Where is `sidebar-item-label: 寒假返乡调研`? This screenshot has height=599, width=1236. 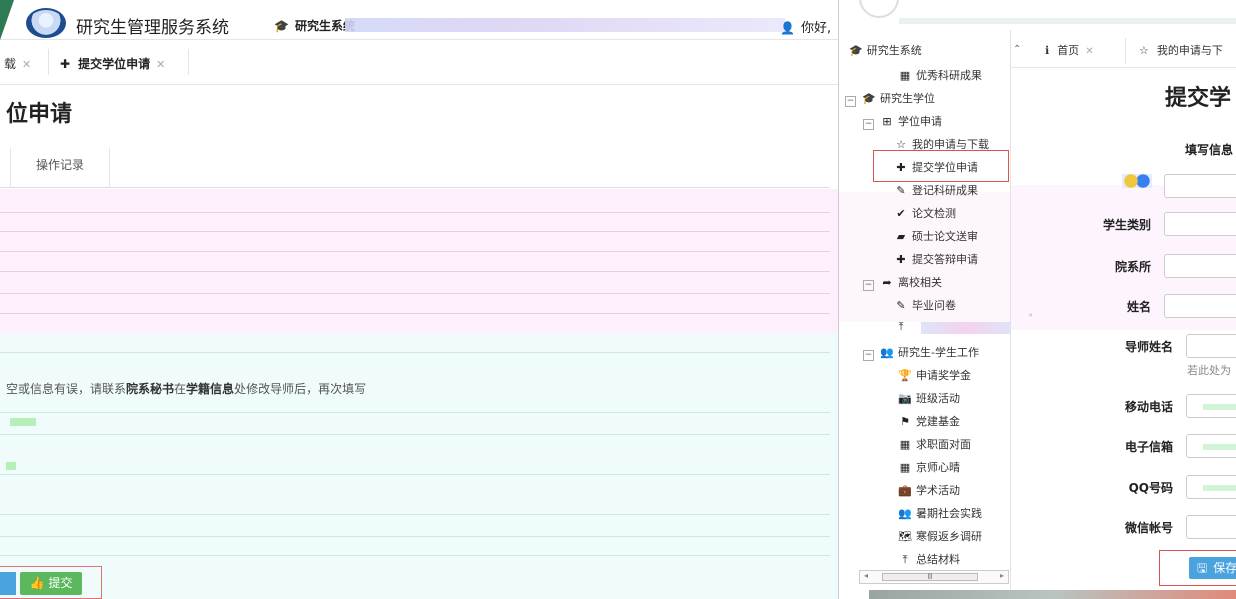 sidebar-item-label: 寒假返乡调研 is located at coordinates (949, 536).